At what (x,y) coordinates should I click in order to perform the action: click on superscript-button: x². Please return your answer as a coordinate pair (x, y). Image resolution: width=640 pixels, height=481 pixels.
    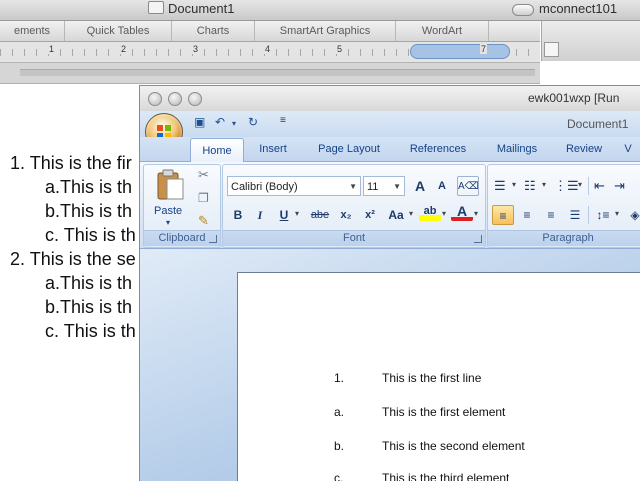
    Looking at the image, I should click on (370, 215).